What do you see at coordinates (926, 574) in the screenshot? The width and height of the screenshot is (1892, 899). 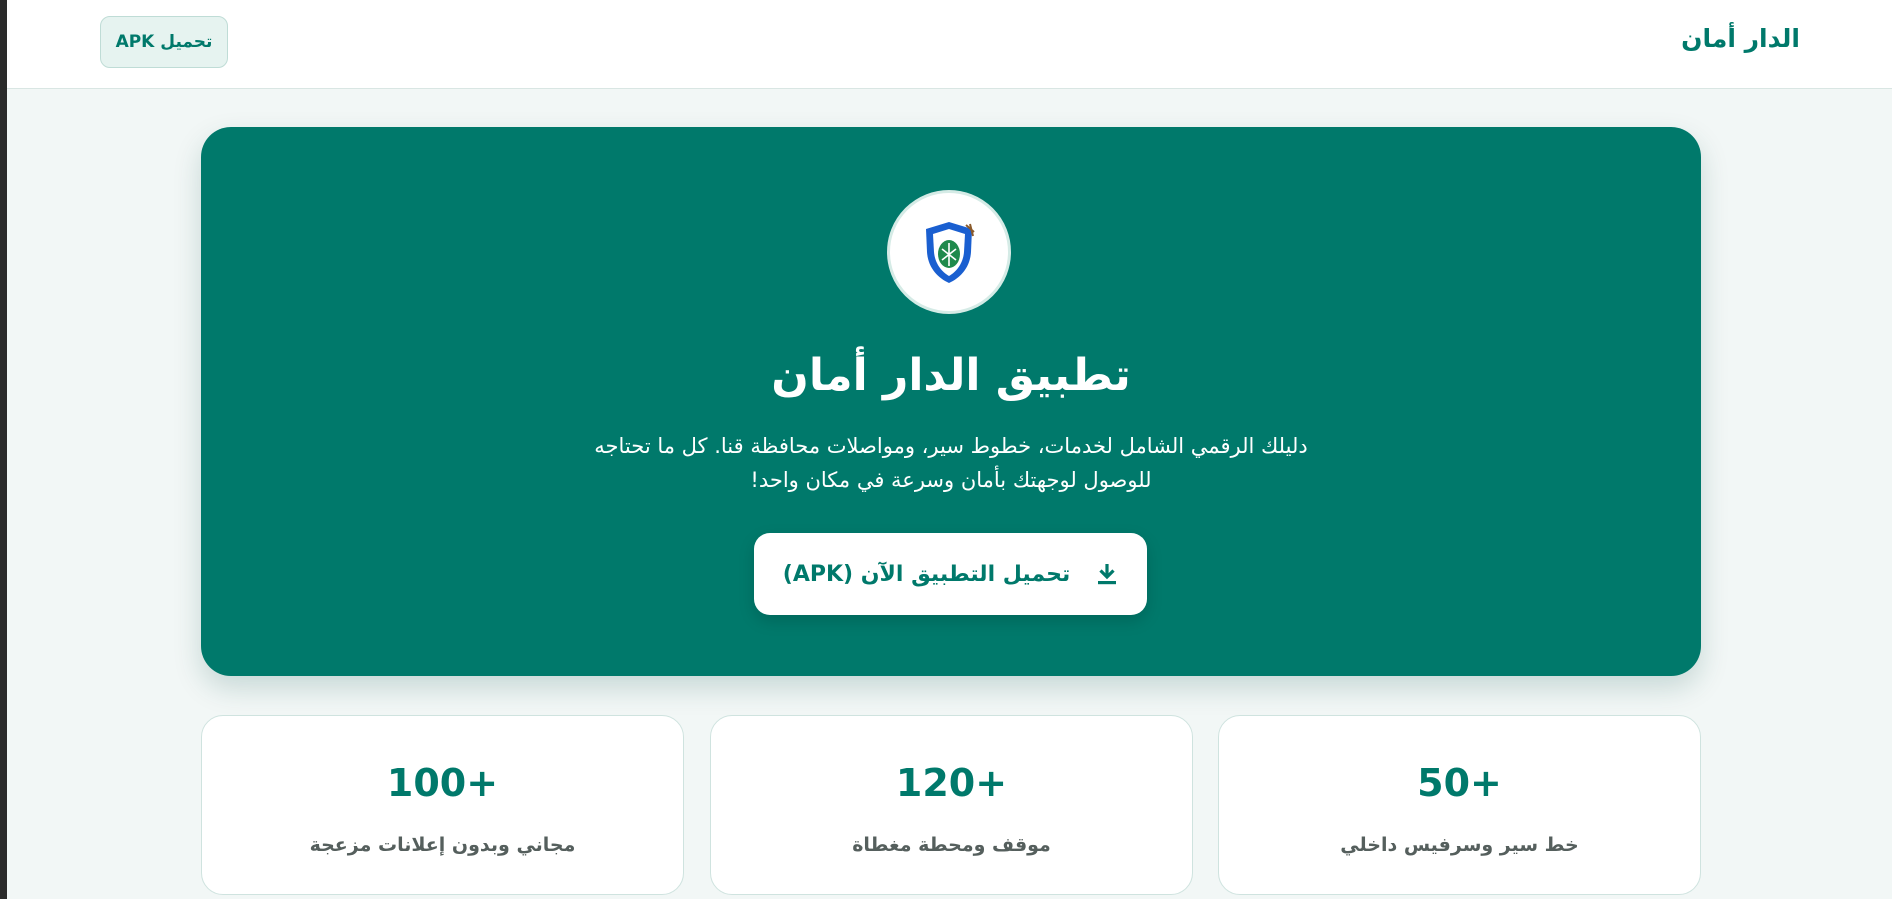 I see `download-button-label: تحميل التطبيق الآن (APK)` at bounding box center [926, 574].